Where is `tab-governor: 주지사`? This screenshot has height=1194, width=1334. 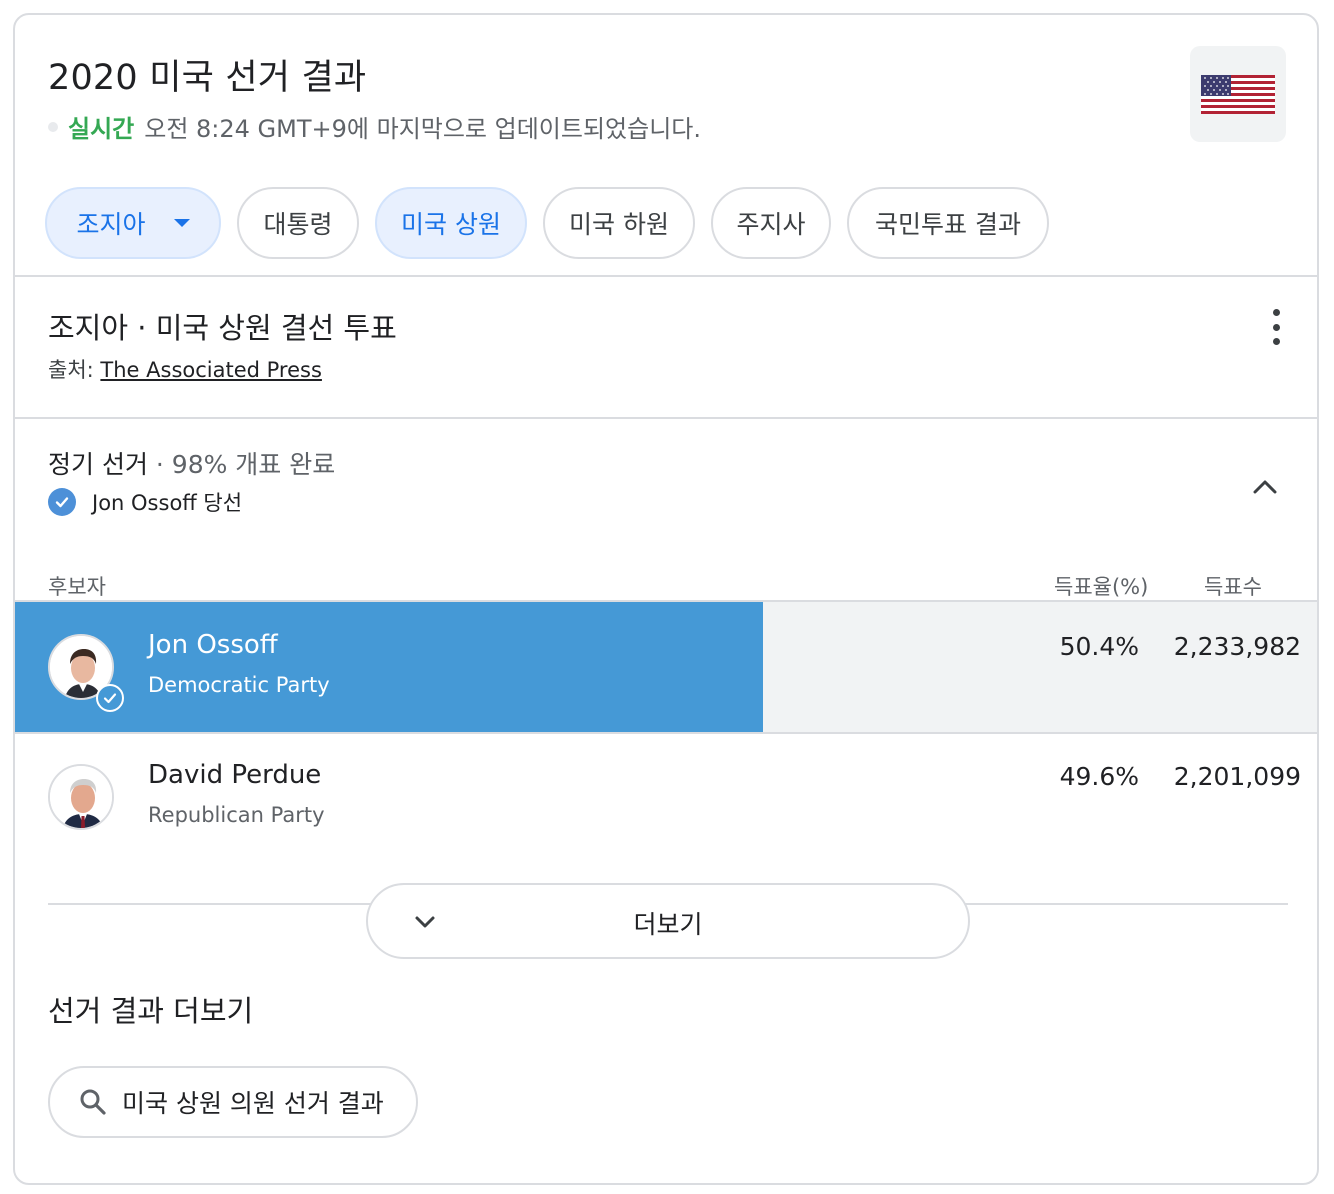
tab-governor: 주지사 is located at coordinates (771, 223).